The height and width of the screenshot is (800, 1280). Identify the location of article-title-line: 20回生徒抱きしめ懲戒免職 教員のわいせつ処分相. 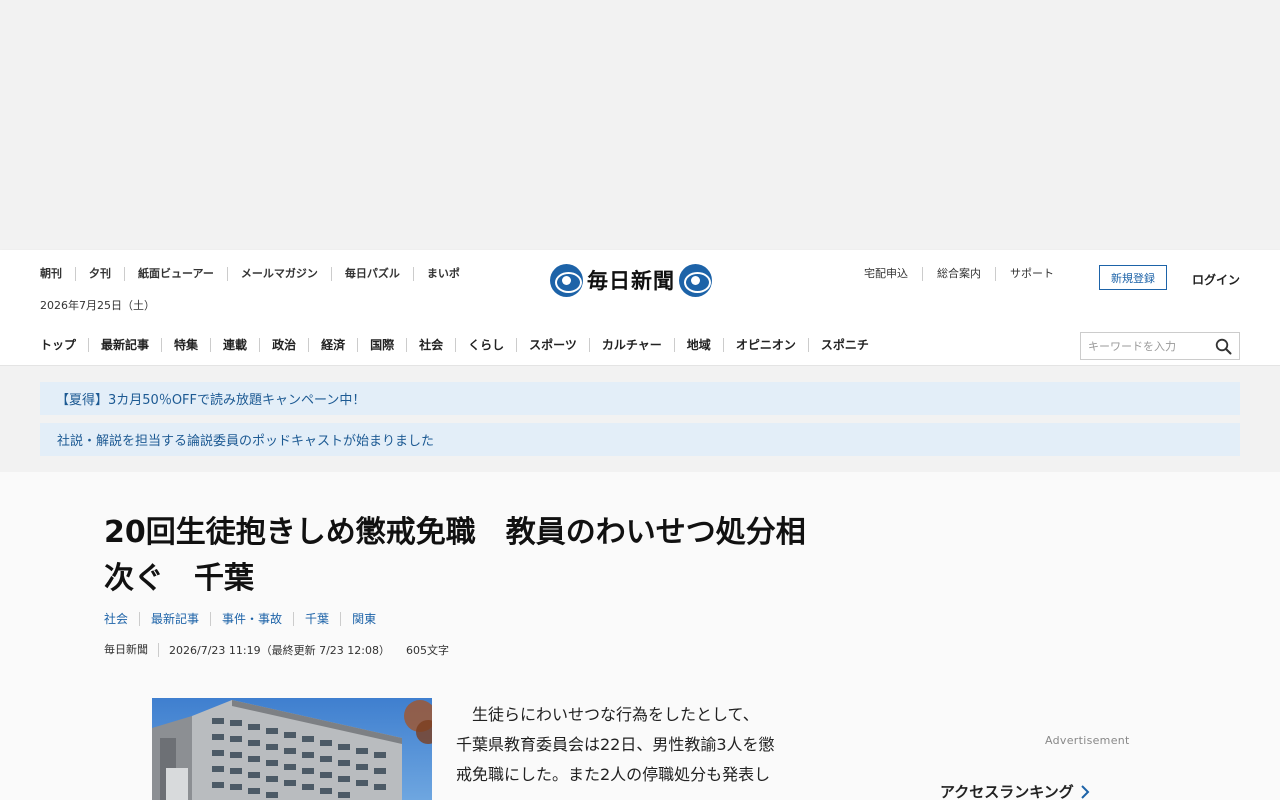
(455, 532).